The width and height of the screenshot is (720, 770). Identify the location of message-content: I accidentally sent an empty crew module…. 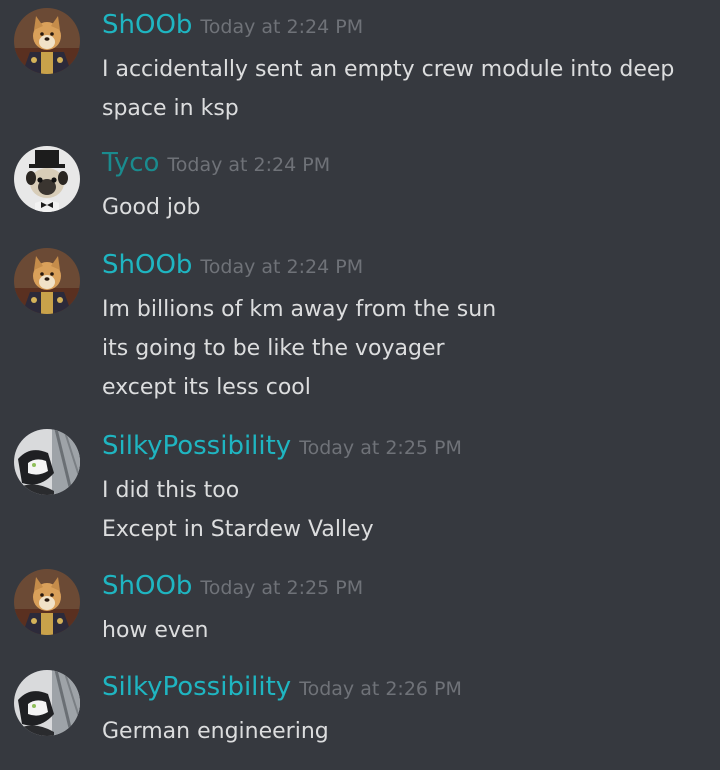
(388, 89).